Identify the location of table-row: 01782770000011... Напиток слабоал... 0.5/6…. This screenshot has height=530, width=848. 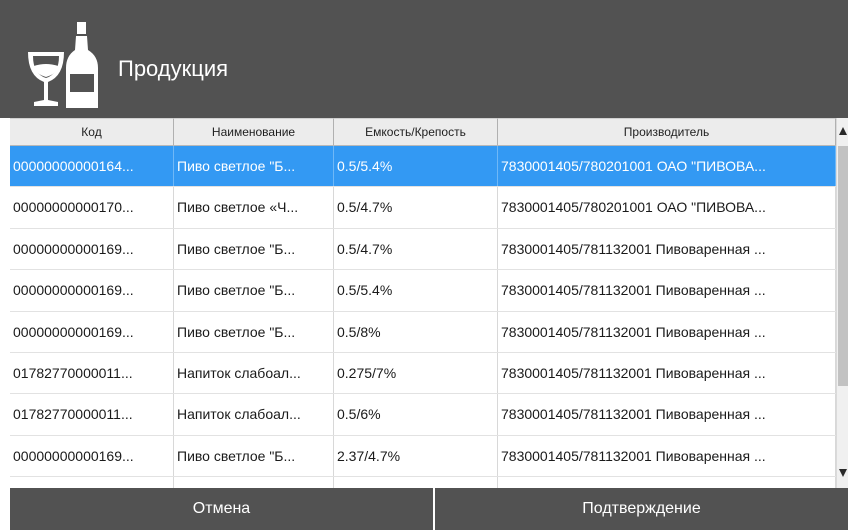
(423, 415).